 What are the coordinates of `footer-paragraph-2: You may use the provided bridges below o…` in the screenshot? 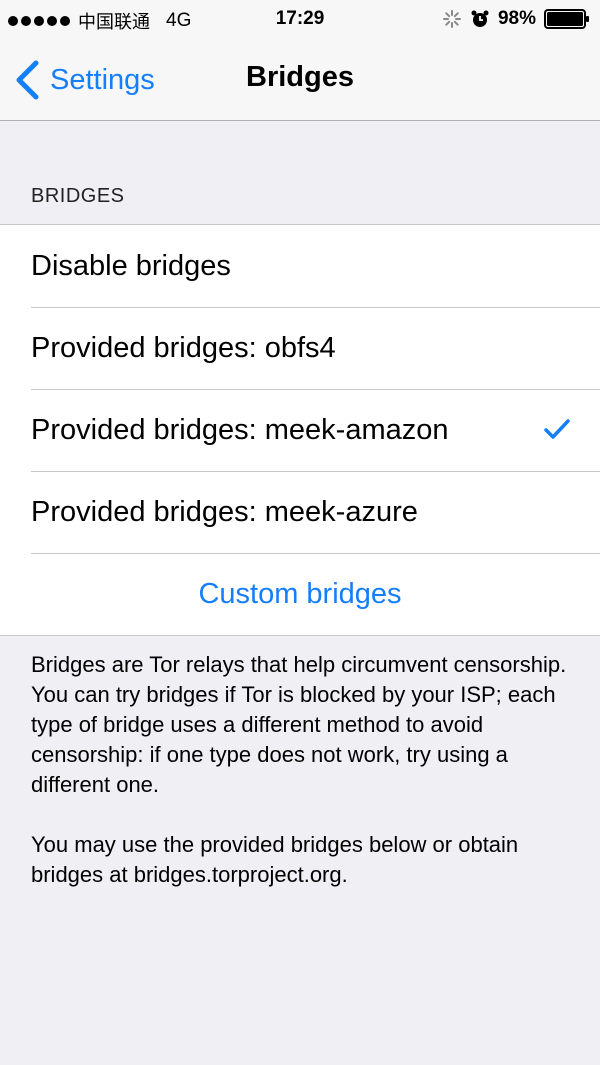 It's located at (275, 859).